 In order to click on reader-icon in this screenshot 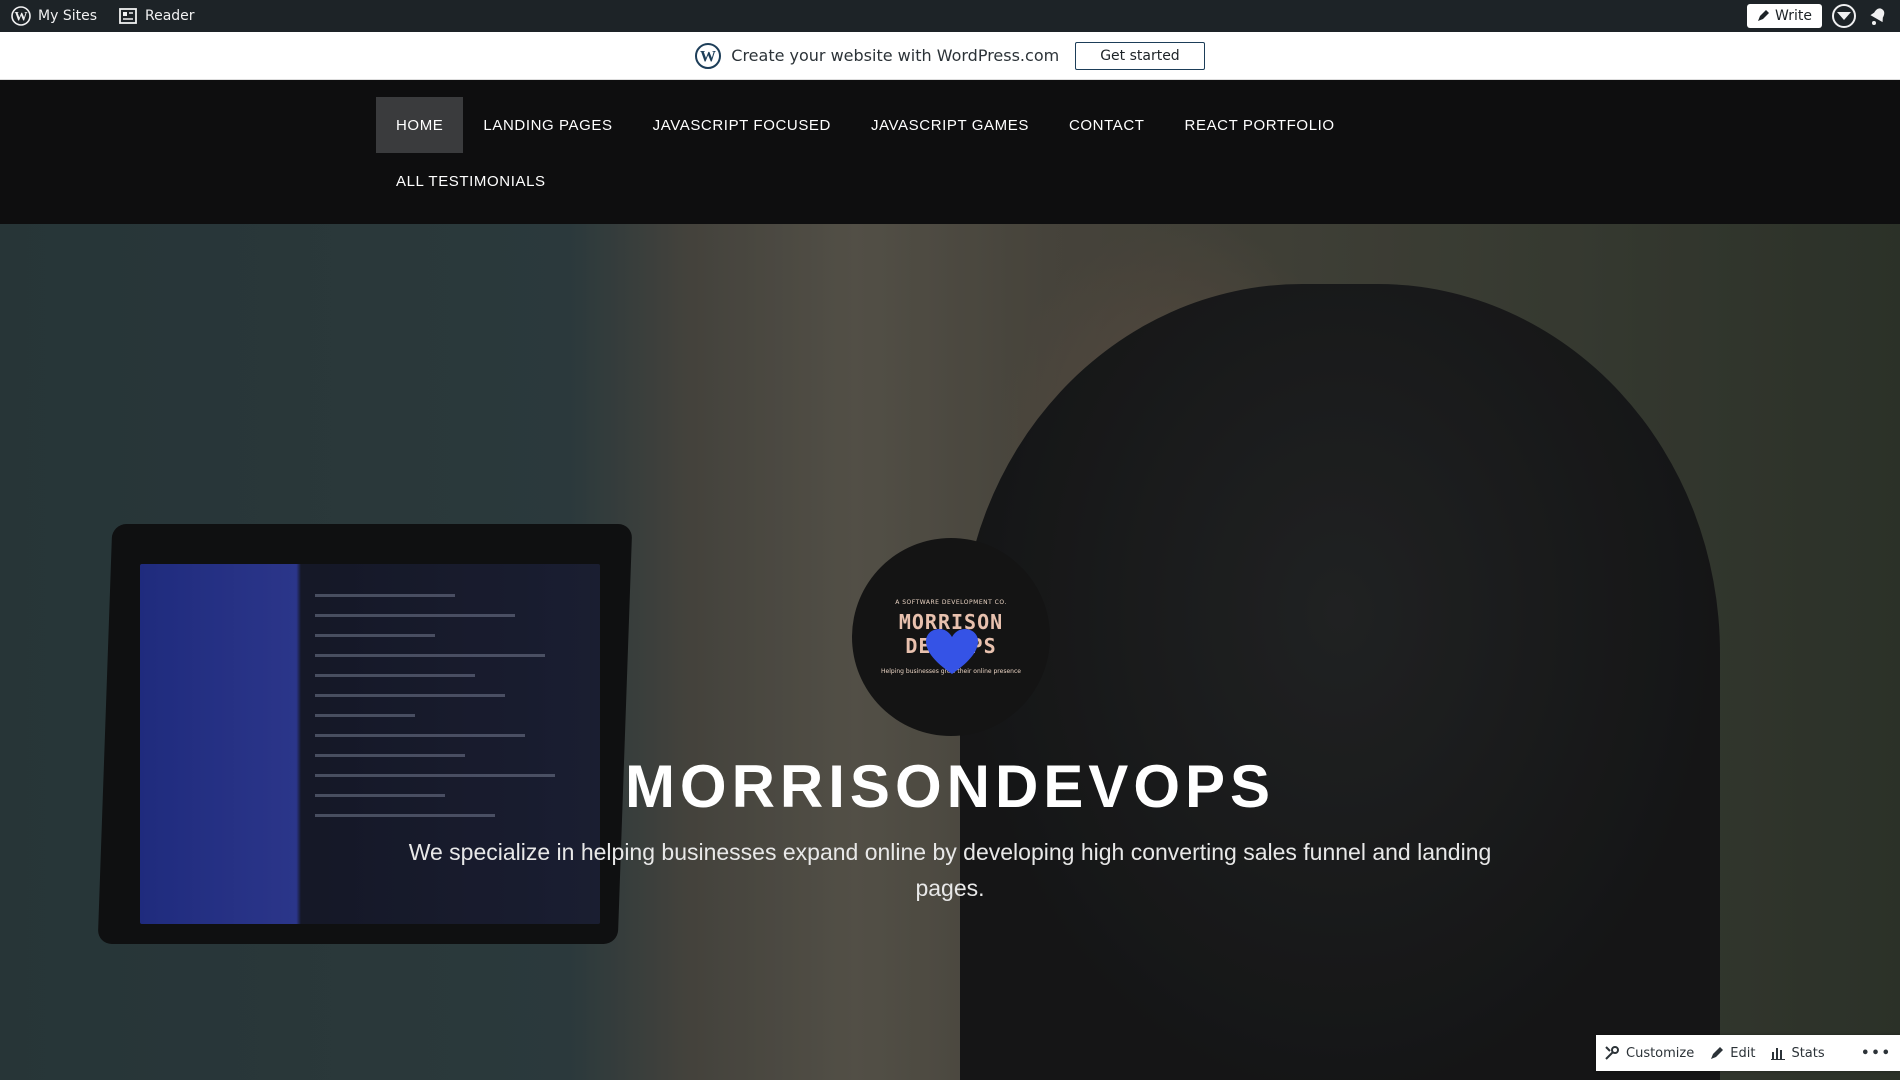, I will do `click(128, 16)`.